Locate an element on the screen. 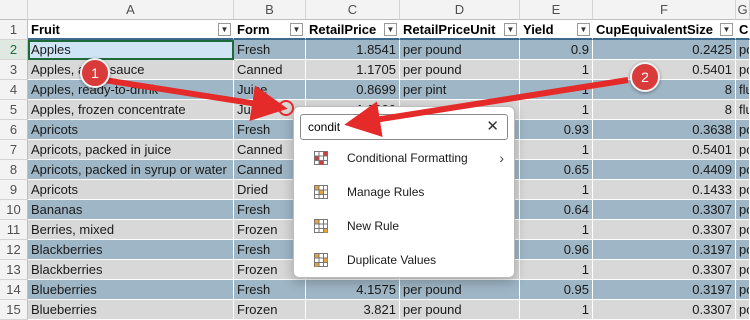  callout-badge-2: 2 is located at coordinates (645, 77).